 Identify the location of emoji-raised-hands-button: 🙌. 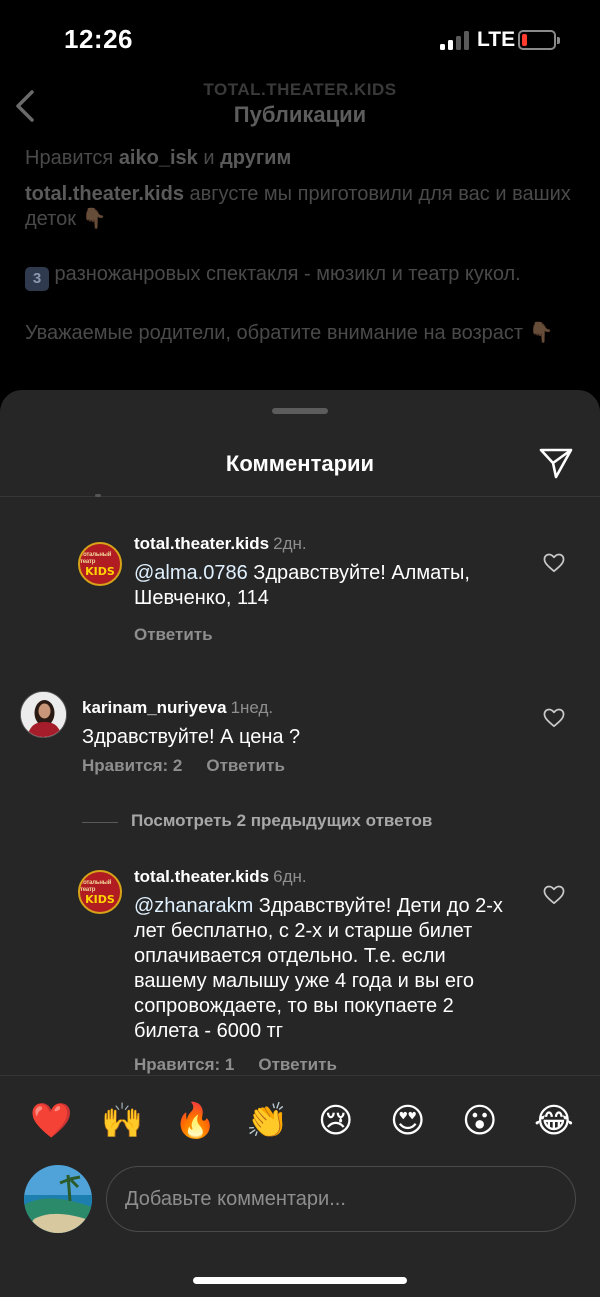
(122, 1121).